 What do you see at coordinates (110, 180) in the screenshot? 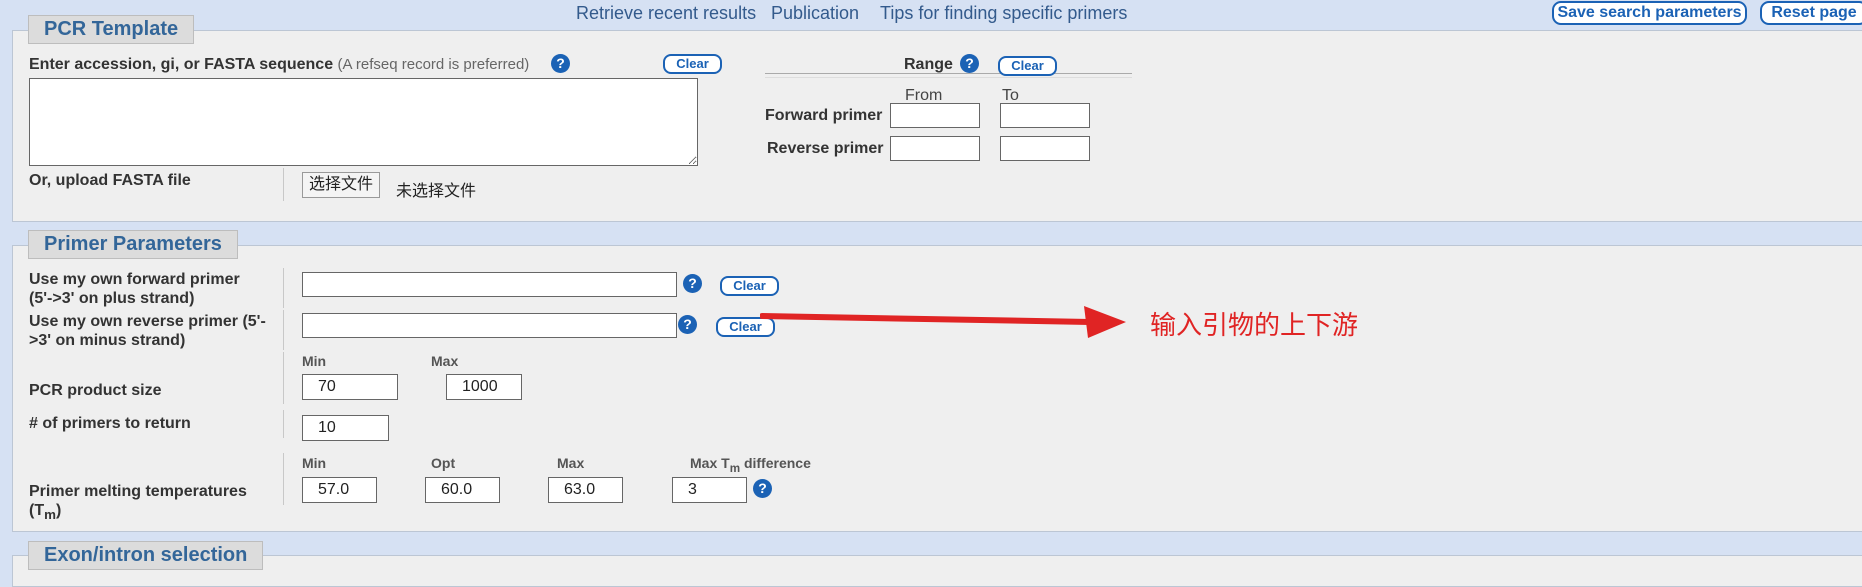
I see `upload-fasta-label: Or, upload FASTA file` at bounding box center [110, 180].